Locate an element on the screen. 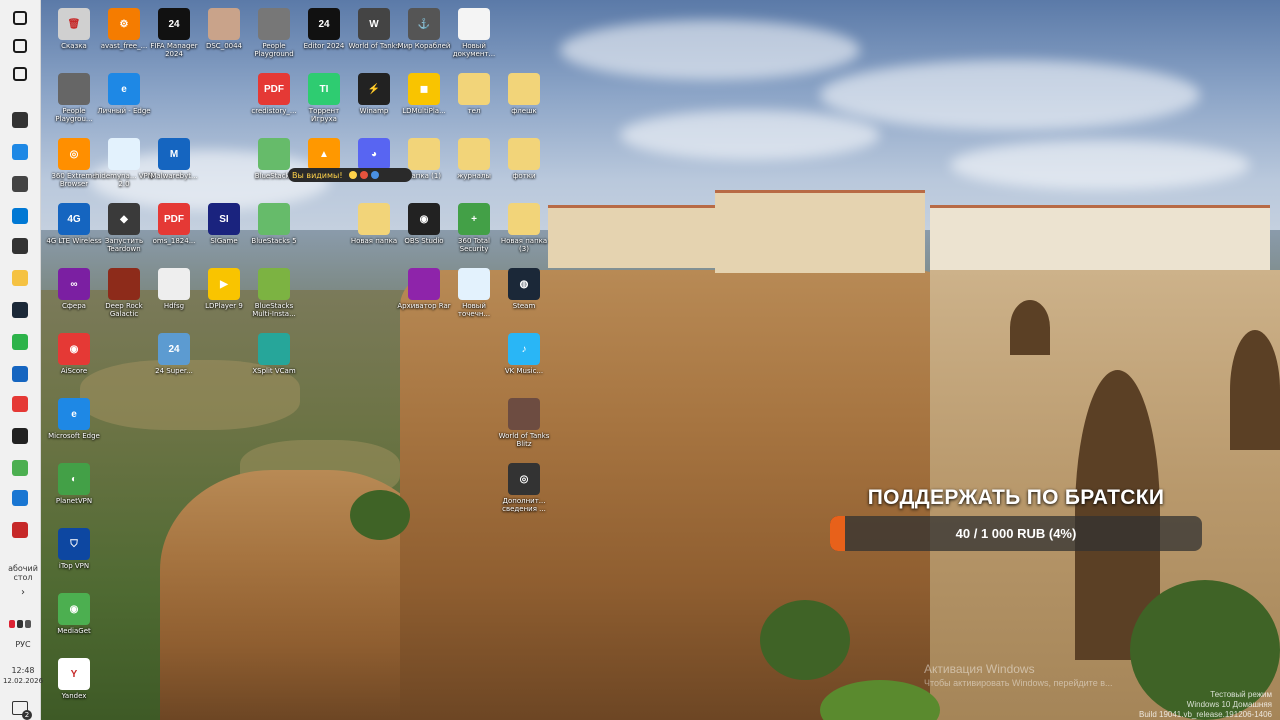 The image size is (1280, 720). taskbar: абочий стол › РУС 12:48 12.02.2026 2 is located at coordinates (21, 360).